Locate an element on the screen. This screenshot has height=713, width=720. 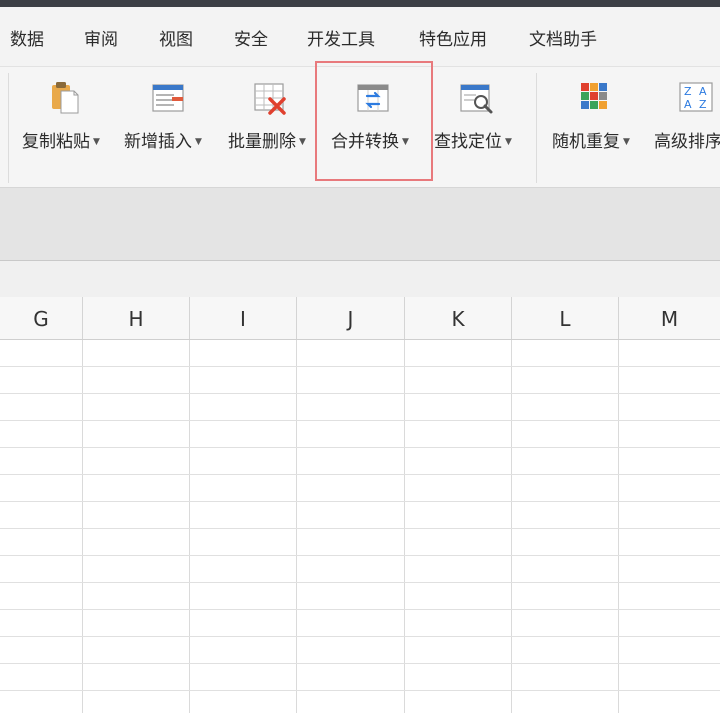
clipboard-paste-icon is located at coordinates (65, 98).